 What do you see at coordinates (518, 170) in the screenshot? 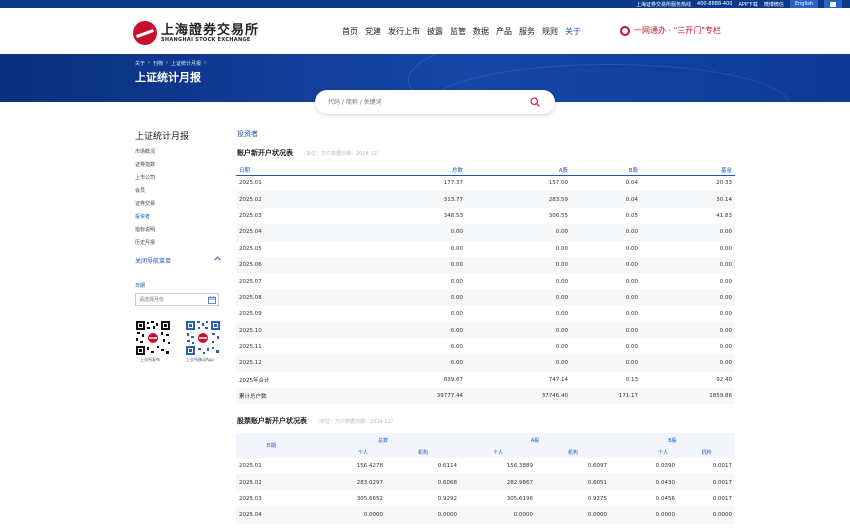
I see `table1-col-a-share: A股` at bounding box center [518, 170].